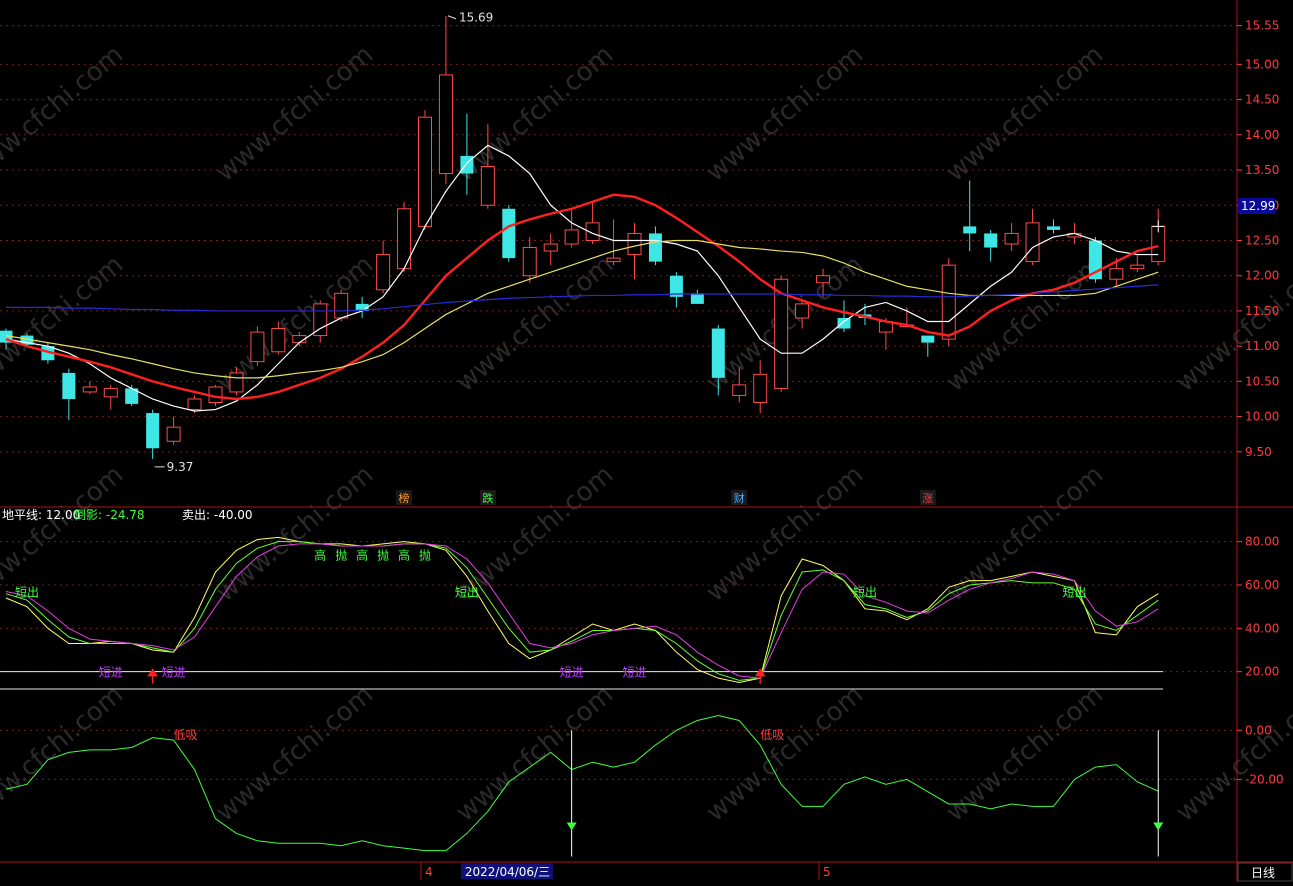  What do you see at coordinates (1262, 135) in the screenshot?
I see `price-tick-label: 14.00` at bounding box center [1262, 135].